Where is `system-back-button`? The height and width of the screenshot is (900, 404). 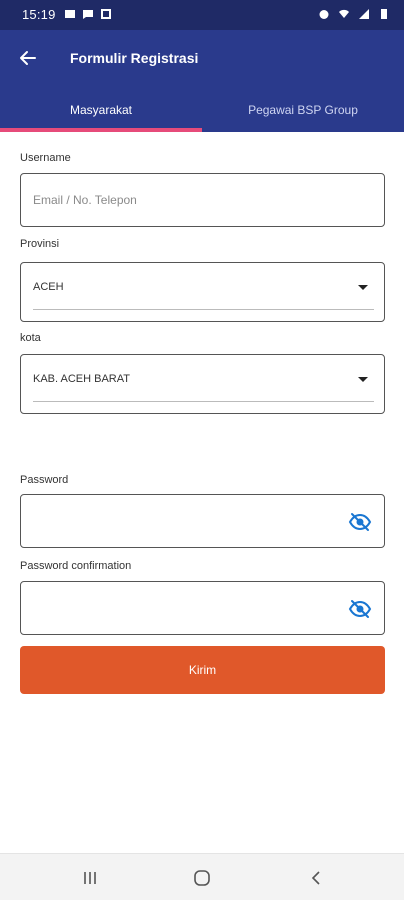 system-back-button is located at coordinates (316, 878).